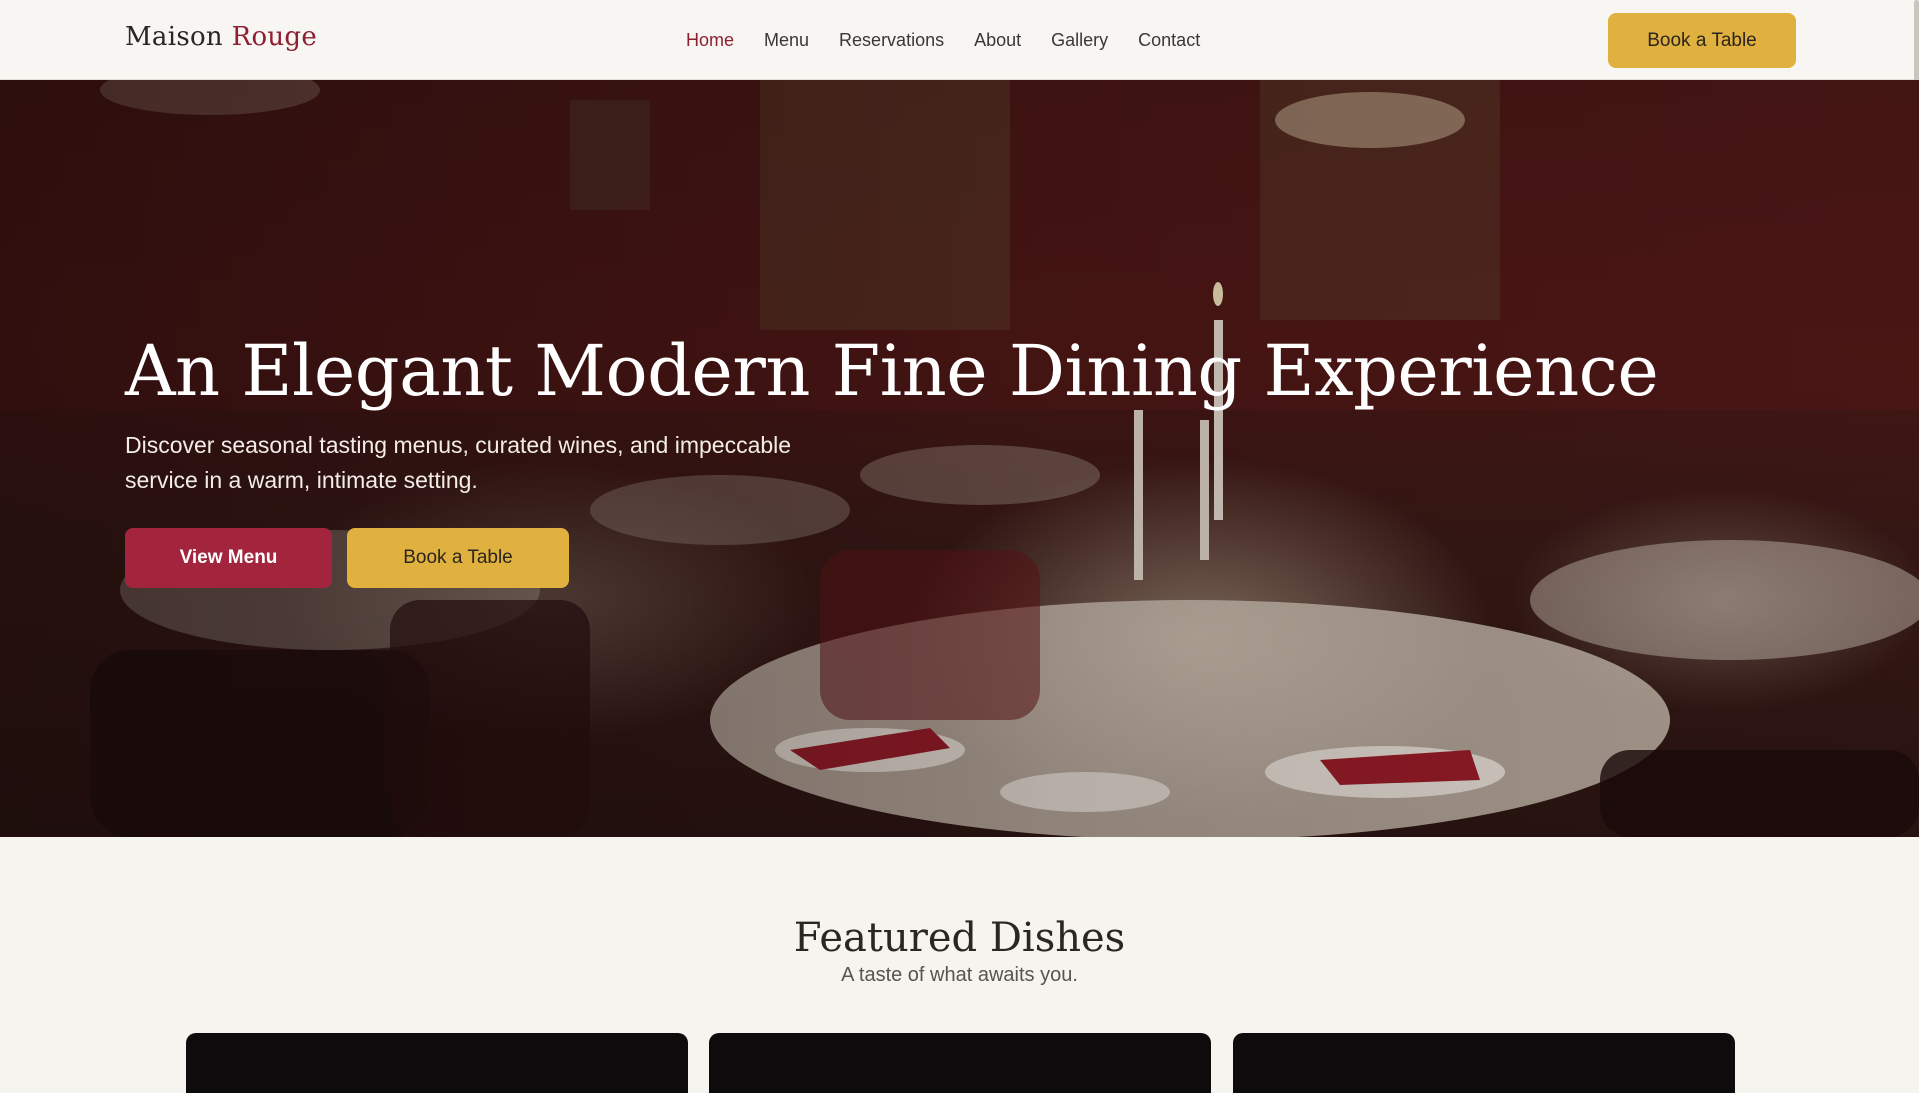 This screenshot has width=1919, height=1093. Describe the element at coordinates (891, 40) in the screenshot. I see `nav-reservations-link: Reservations` at that location.